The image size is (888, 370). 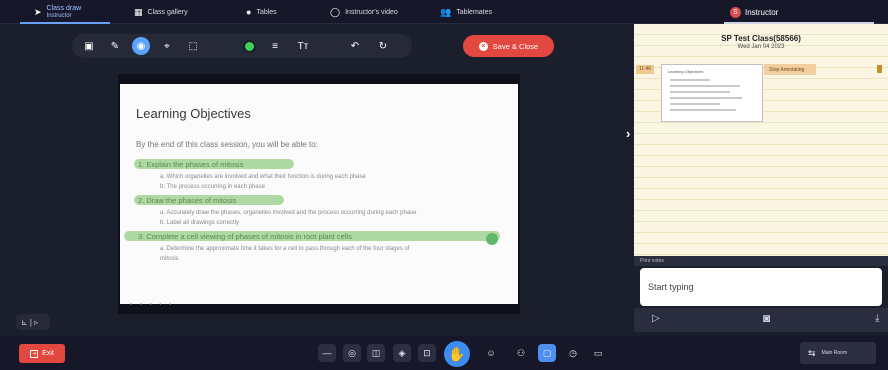 I want to click on save-close-button: × Save & Close, so click(x=508, y=46).